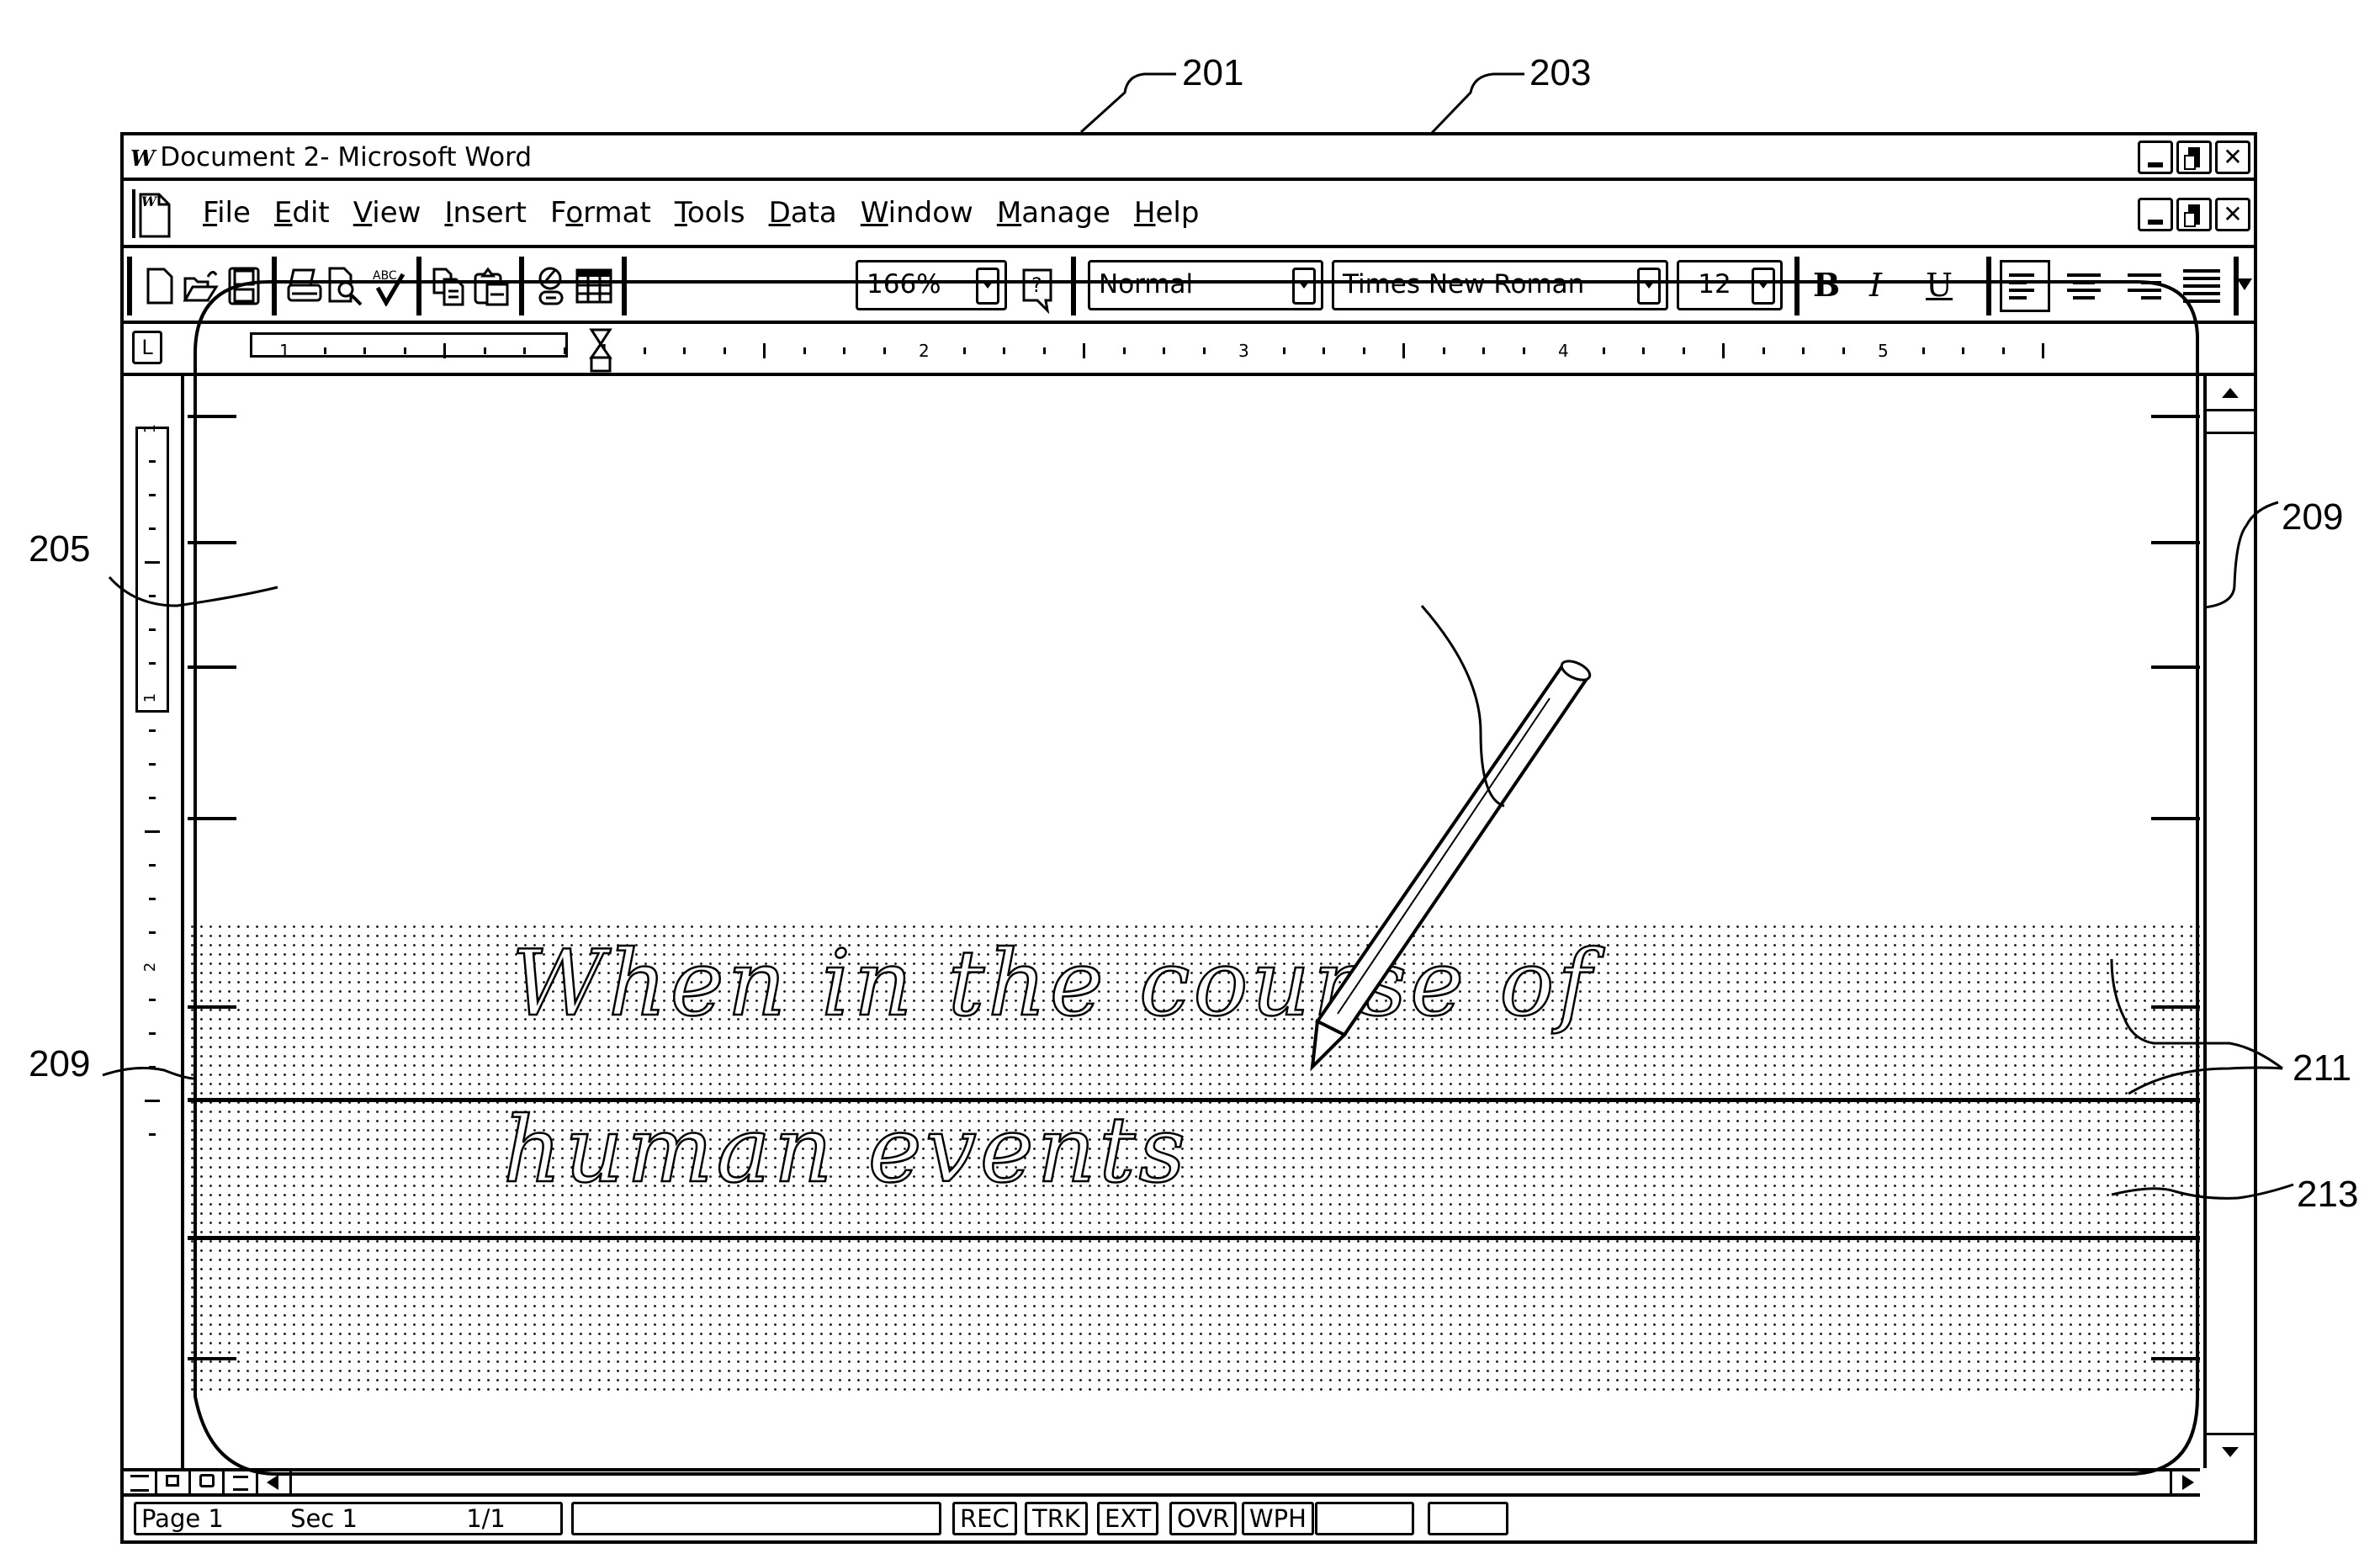  I want to click on leader-209-right, so click(2241, 555).